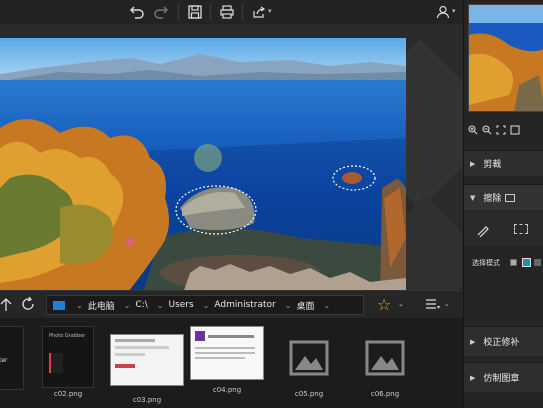  I want to click on section-label: 校正修补, so click(501, 343).